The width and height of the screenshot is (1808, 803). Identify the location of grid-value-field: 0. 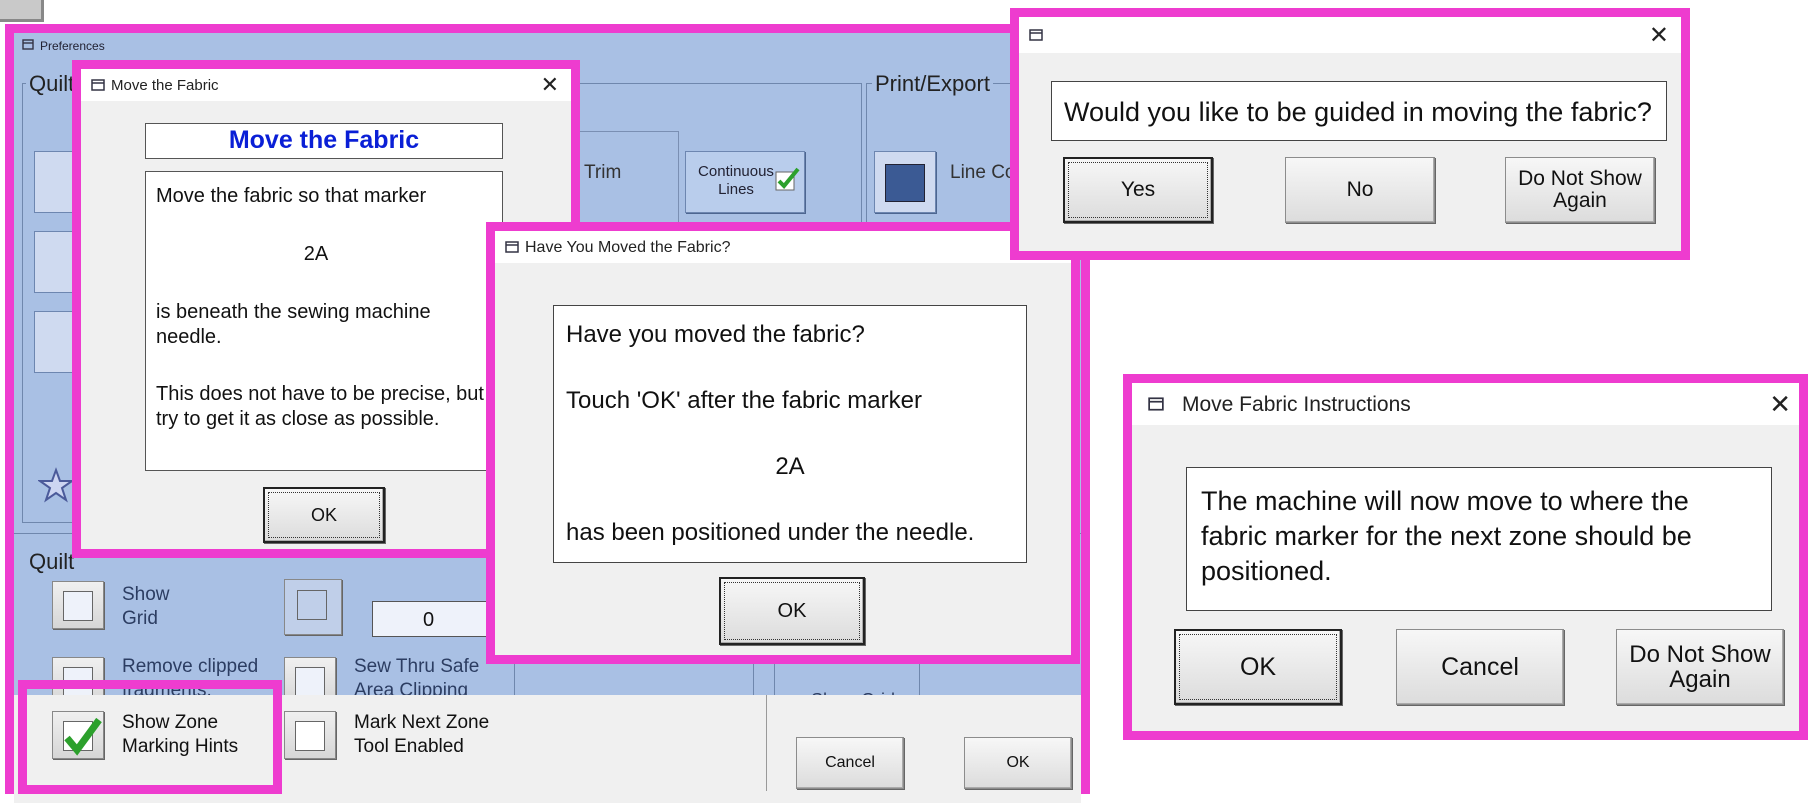
(432, 619).